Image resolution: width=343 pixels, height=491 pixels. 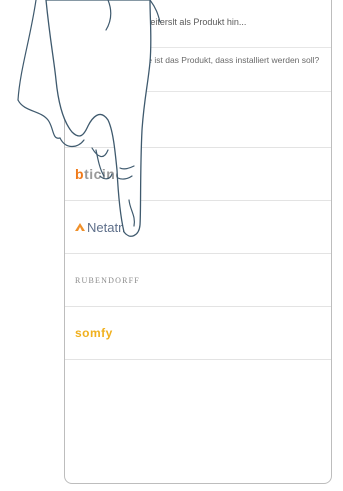 I want to click on rademacher-logo: RUBENDORFF, so click(x=107, y=280).